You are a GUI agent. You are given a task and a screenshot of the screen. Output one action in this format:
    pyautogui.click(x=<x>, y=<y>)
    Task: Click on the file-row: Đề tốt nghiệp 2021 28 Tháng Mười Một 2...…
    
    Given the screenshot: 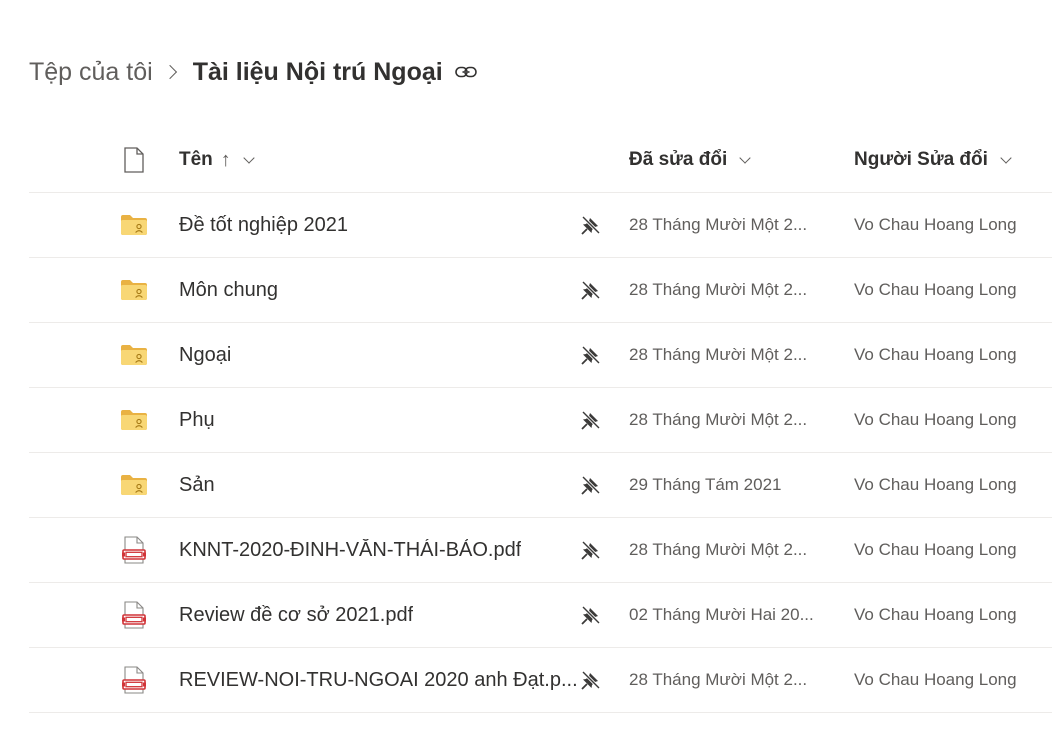 What is the action you would take?
    pyautogui.click(x=540, y=225)
    